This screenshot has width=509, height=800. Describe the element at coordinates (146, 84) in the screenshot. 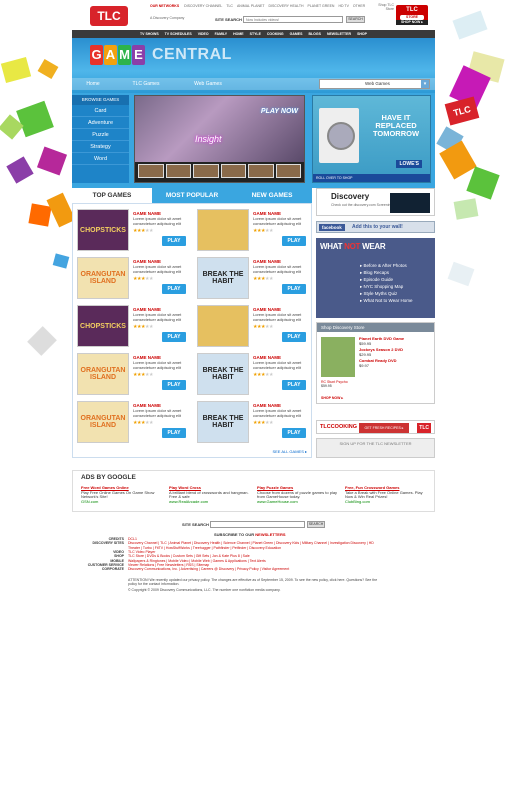

I see `subnav-tlc-games: TLC Games` at that location.